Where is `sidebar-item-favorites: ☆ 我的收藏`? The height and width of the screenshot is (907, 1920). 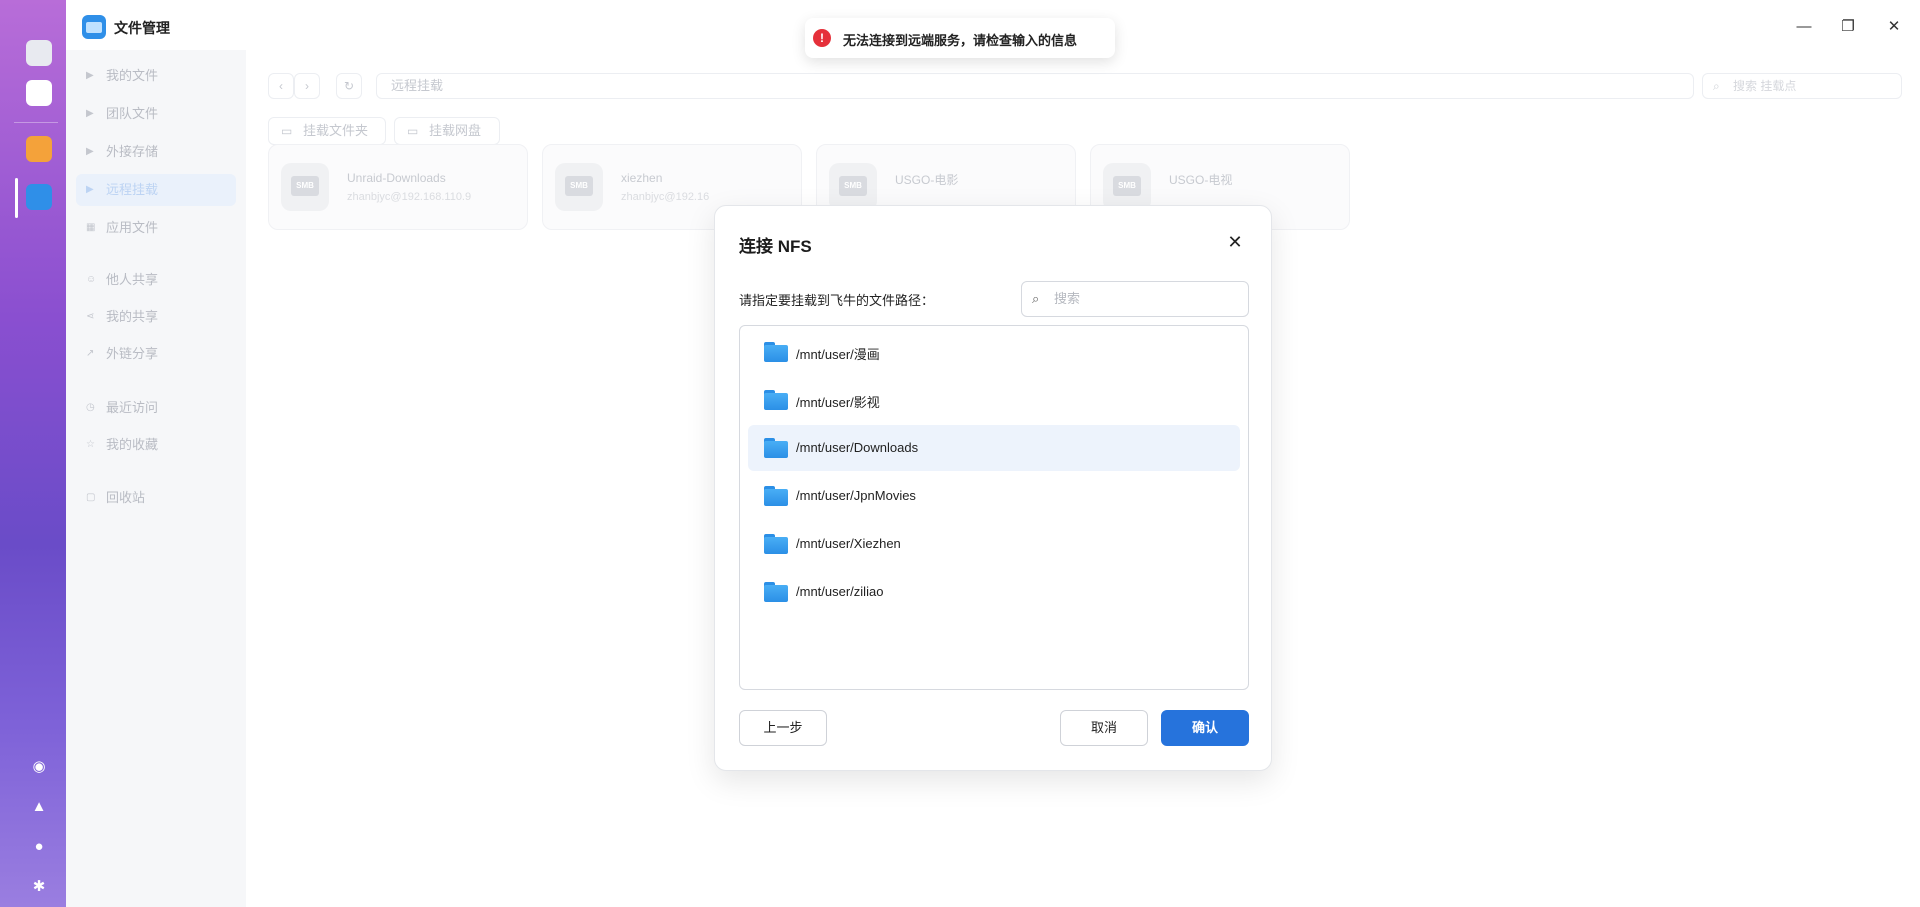
sidebar-item-favorites: ☆ 我的收藏 is located at coordinates (156, 445).